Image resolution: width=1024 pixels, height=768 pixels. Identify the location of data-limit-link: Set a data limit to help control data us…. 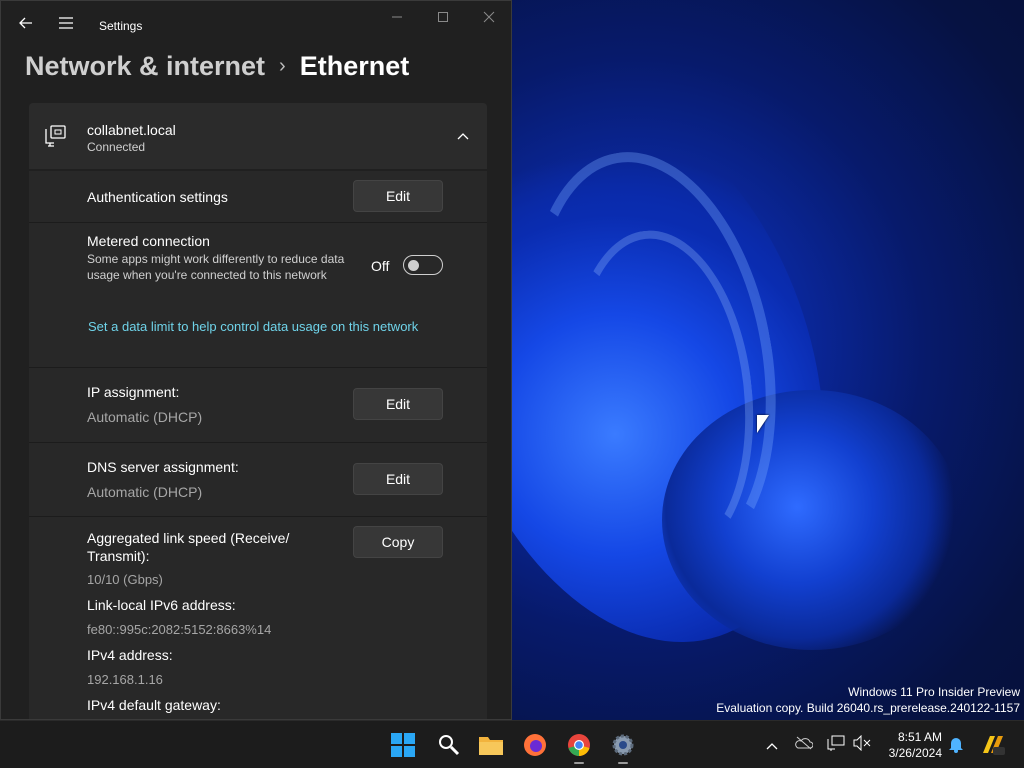
(266, 326).